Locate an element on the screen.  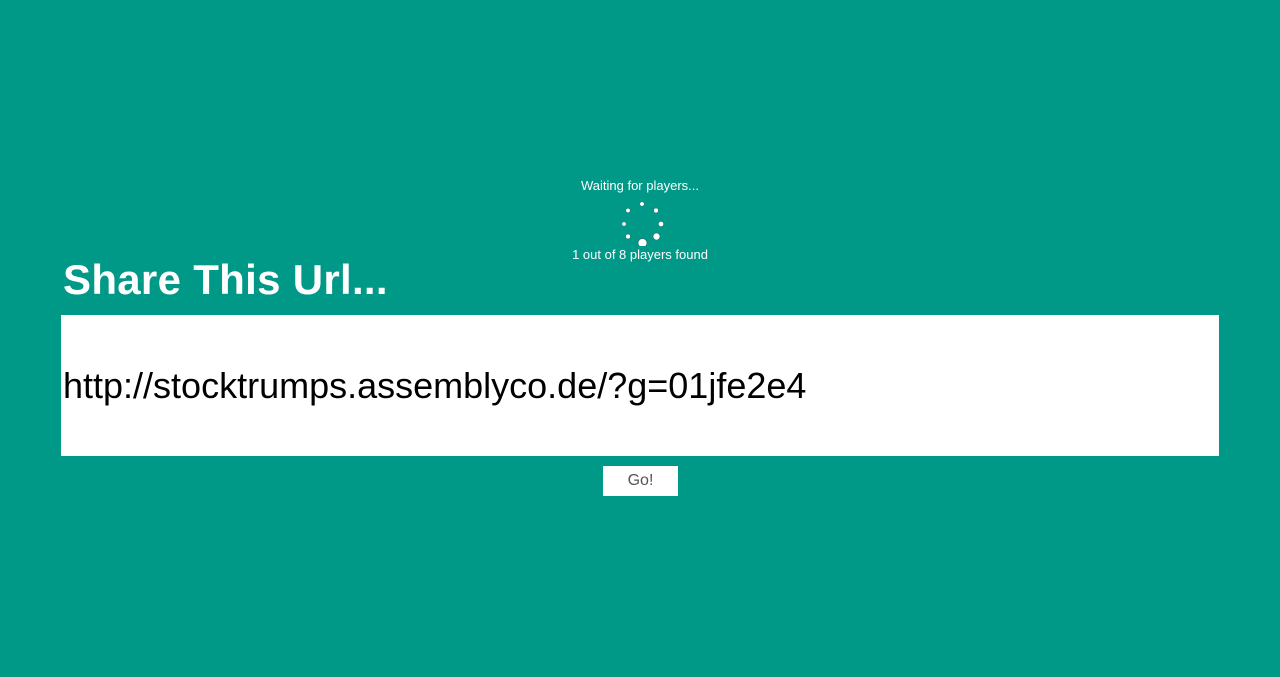
loading-spinner-icon is located at coordinates (642, 223).